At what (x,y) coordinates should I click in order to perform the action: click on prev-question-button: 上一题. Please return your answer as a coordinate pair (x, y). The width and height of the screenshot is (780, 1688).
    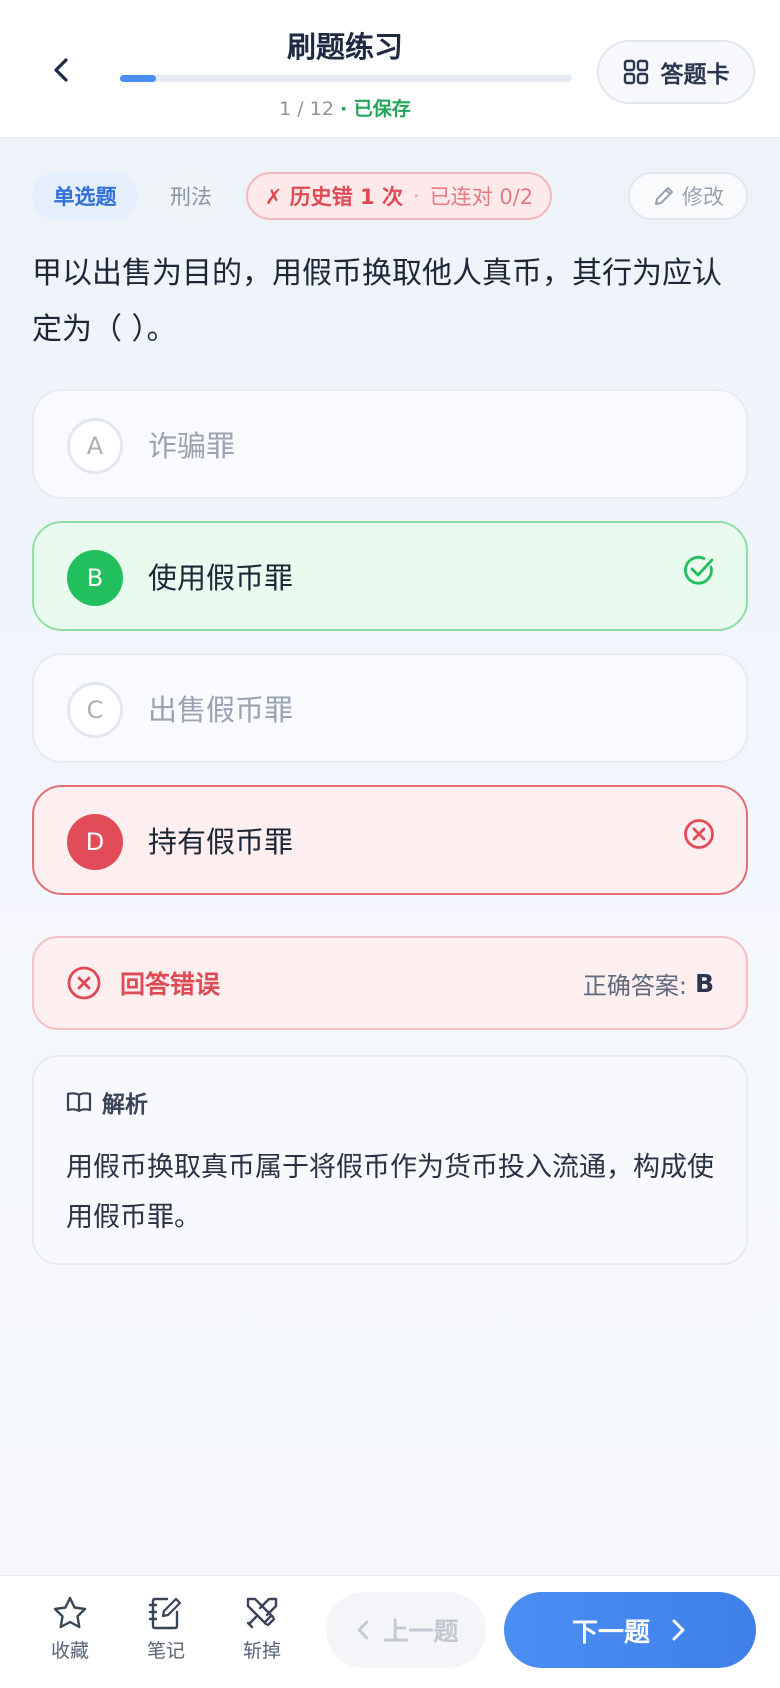
    Looking at the image, I should click on (406, 1630).